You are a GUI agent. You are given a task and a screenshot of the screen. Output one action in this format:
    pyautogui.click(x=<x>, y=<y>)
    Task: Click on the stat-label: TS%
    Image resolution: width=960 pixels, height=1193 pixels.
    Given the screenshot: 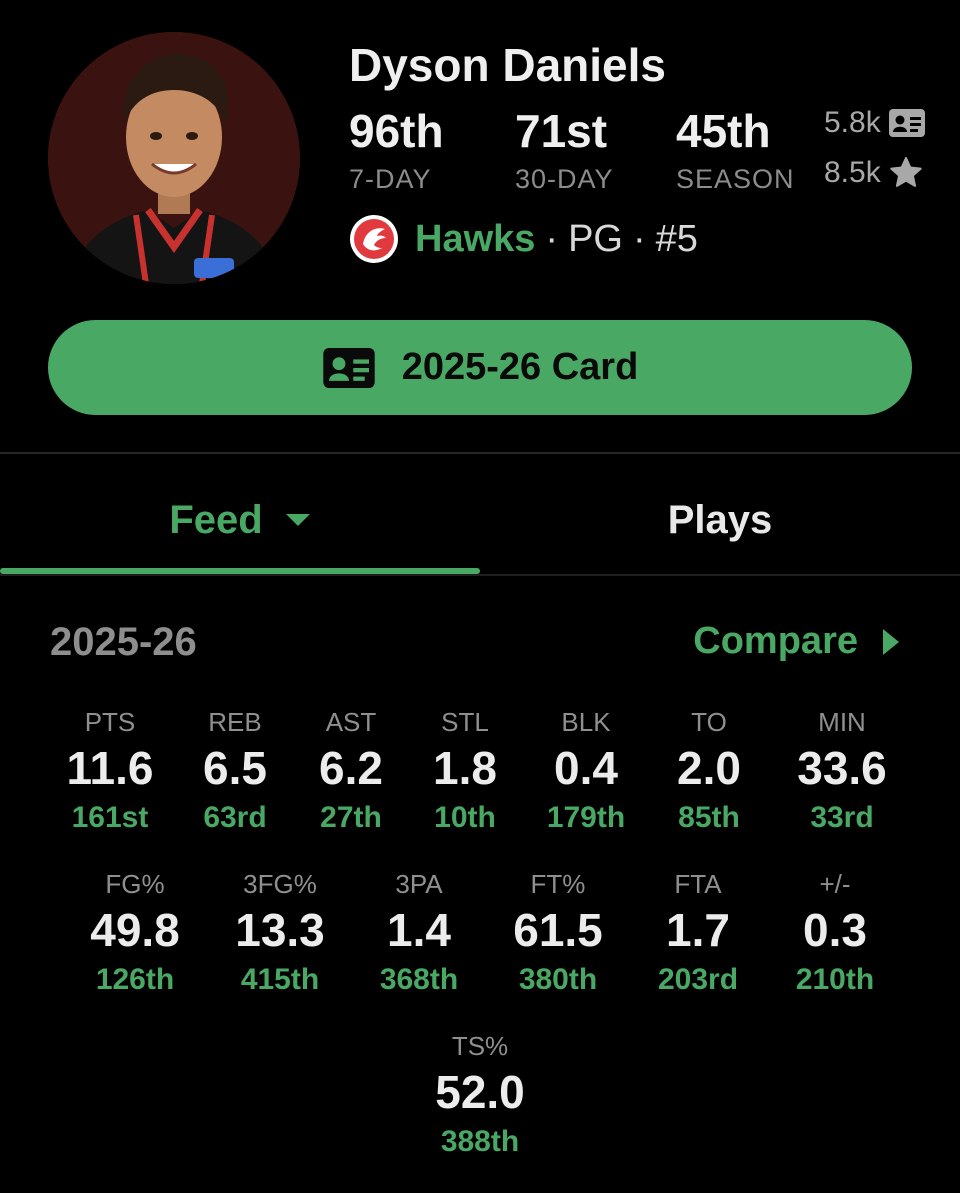 What is the action you would take?
    pyautogui.click(x=480, y=1046)
    